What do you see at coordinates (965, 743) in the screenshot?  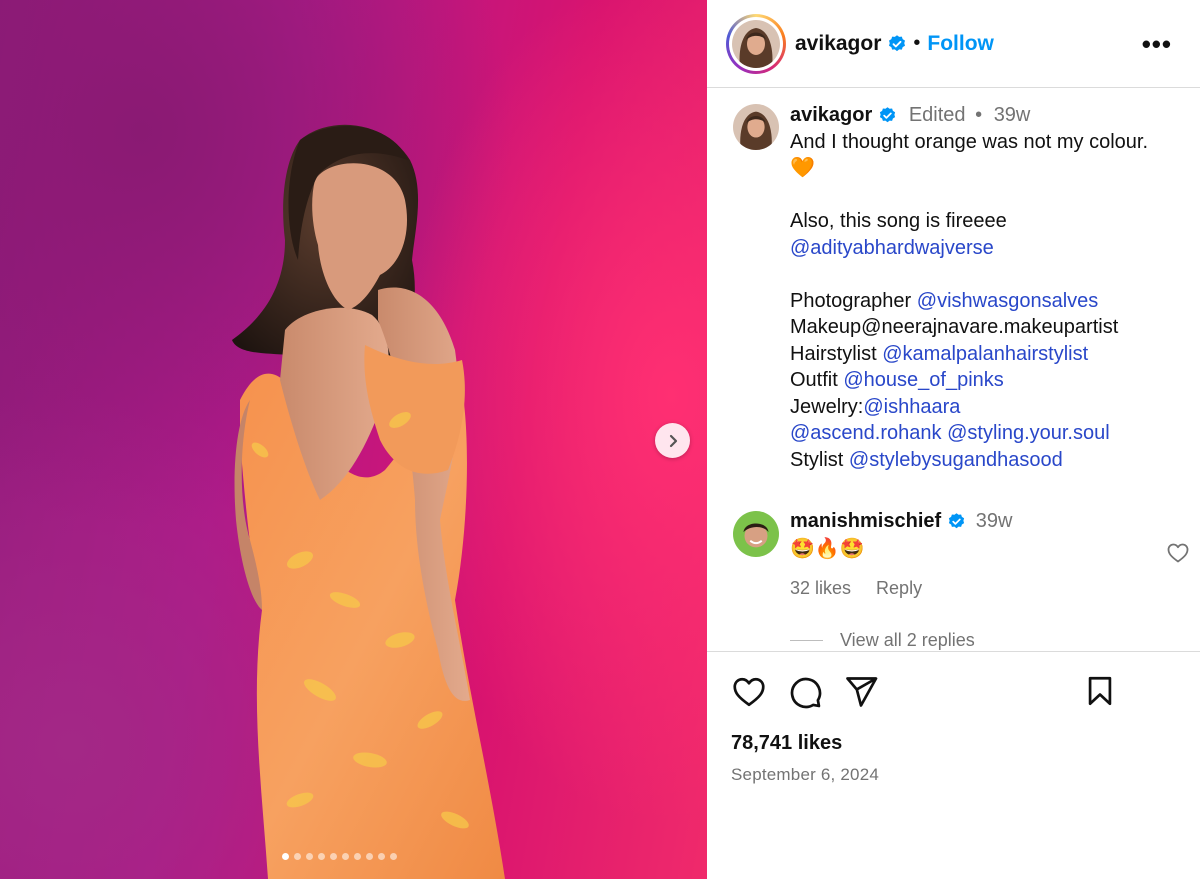 I see `likes-count: 78,741 likes` at bounding box center [965, 743].